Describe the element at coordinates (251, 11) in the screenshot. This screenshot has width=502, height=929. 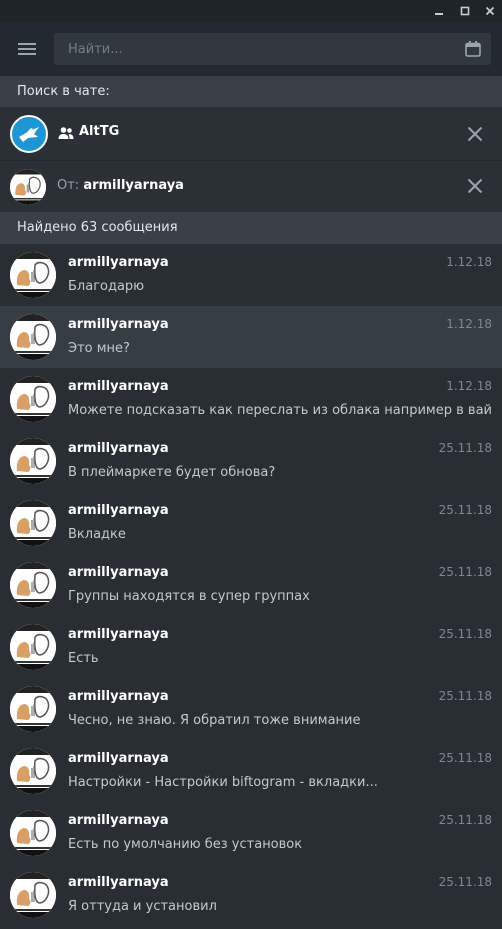
I see `title-bar` at that location.